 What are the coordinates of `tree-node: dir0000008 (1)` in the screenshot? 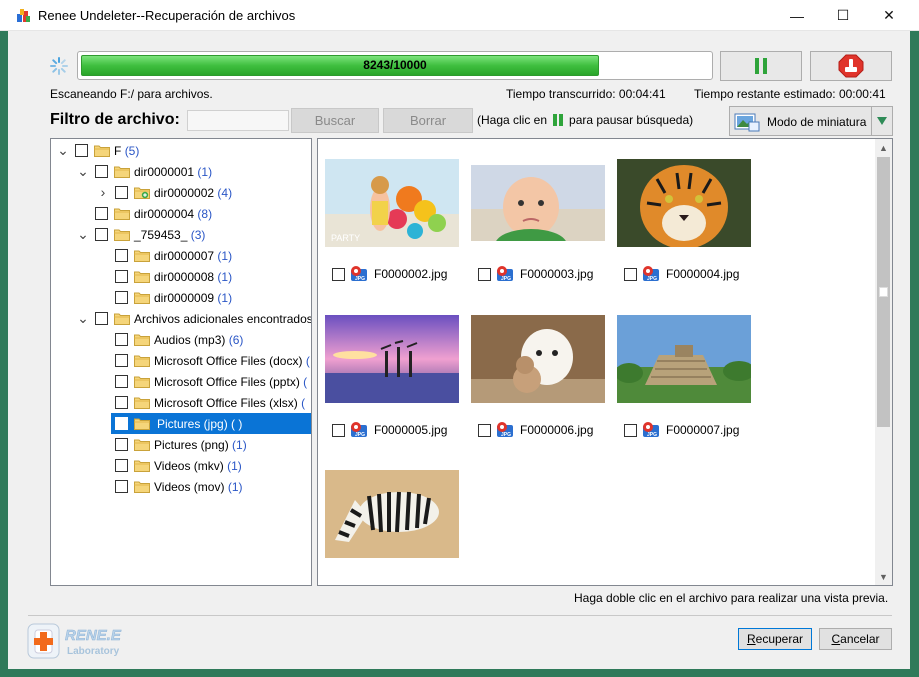 It's located at (181, 276).